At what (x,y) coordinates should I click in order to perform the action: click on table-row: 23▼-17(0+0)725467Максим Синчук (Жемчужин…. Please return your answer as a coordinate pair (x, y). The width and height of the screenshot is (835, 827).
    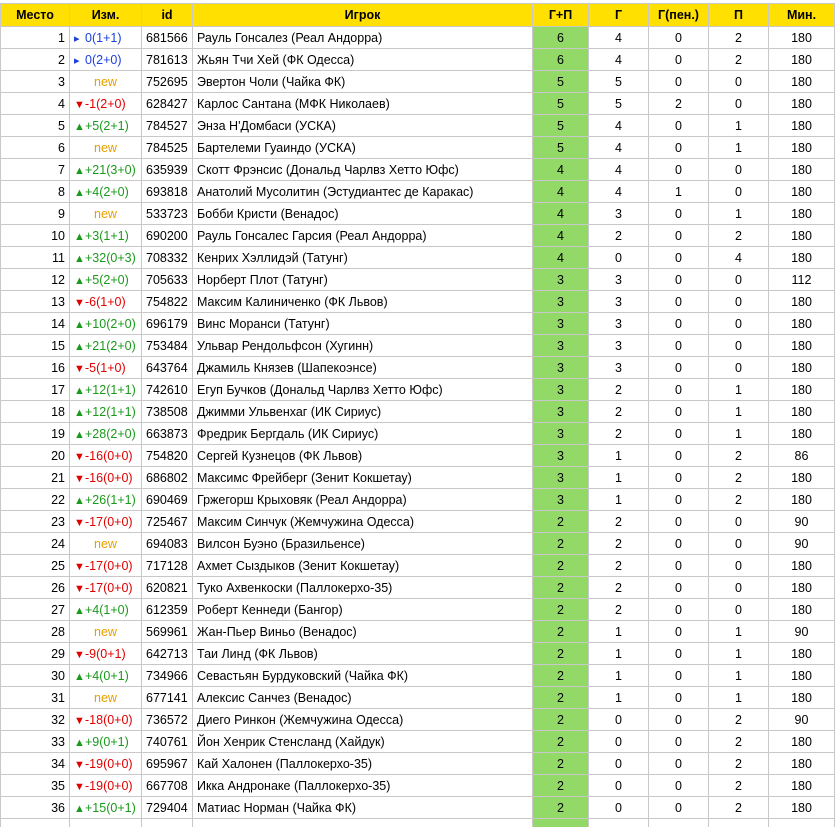
    Looking at the image, I should click on (418, 522).